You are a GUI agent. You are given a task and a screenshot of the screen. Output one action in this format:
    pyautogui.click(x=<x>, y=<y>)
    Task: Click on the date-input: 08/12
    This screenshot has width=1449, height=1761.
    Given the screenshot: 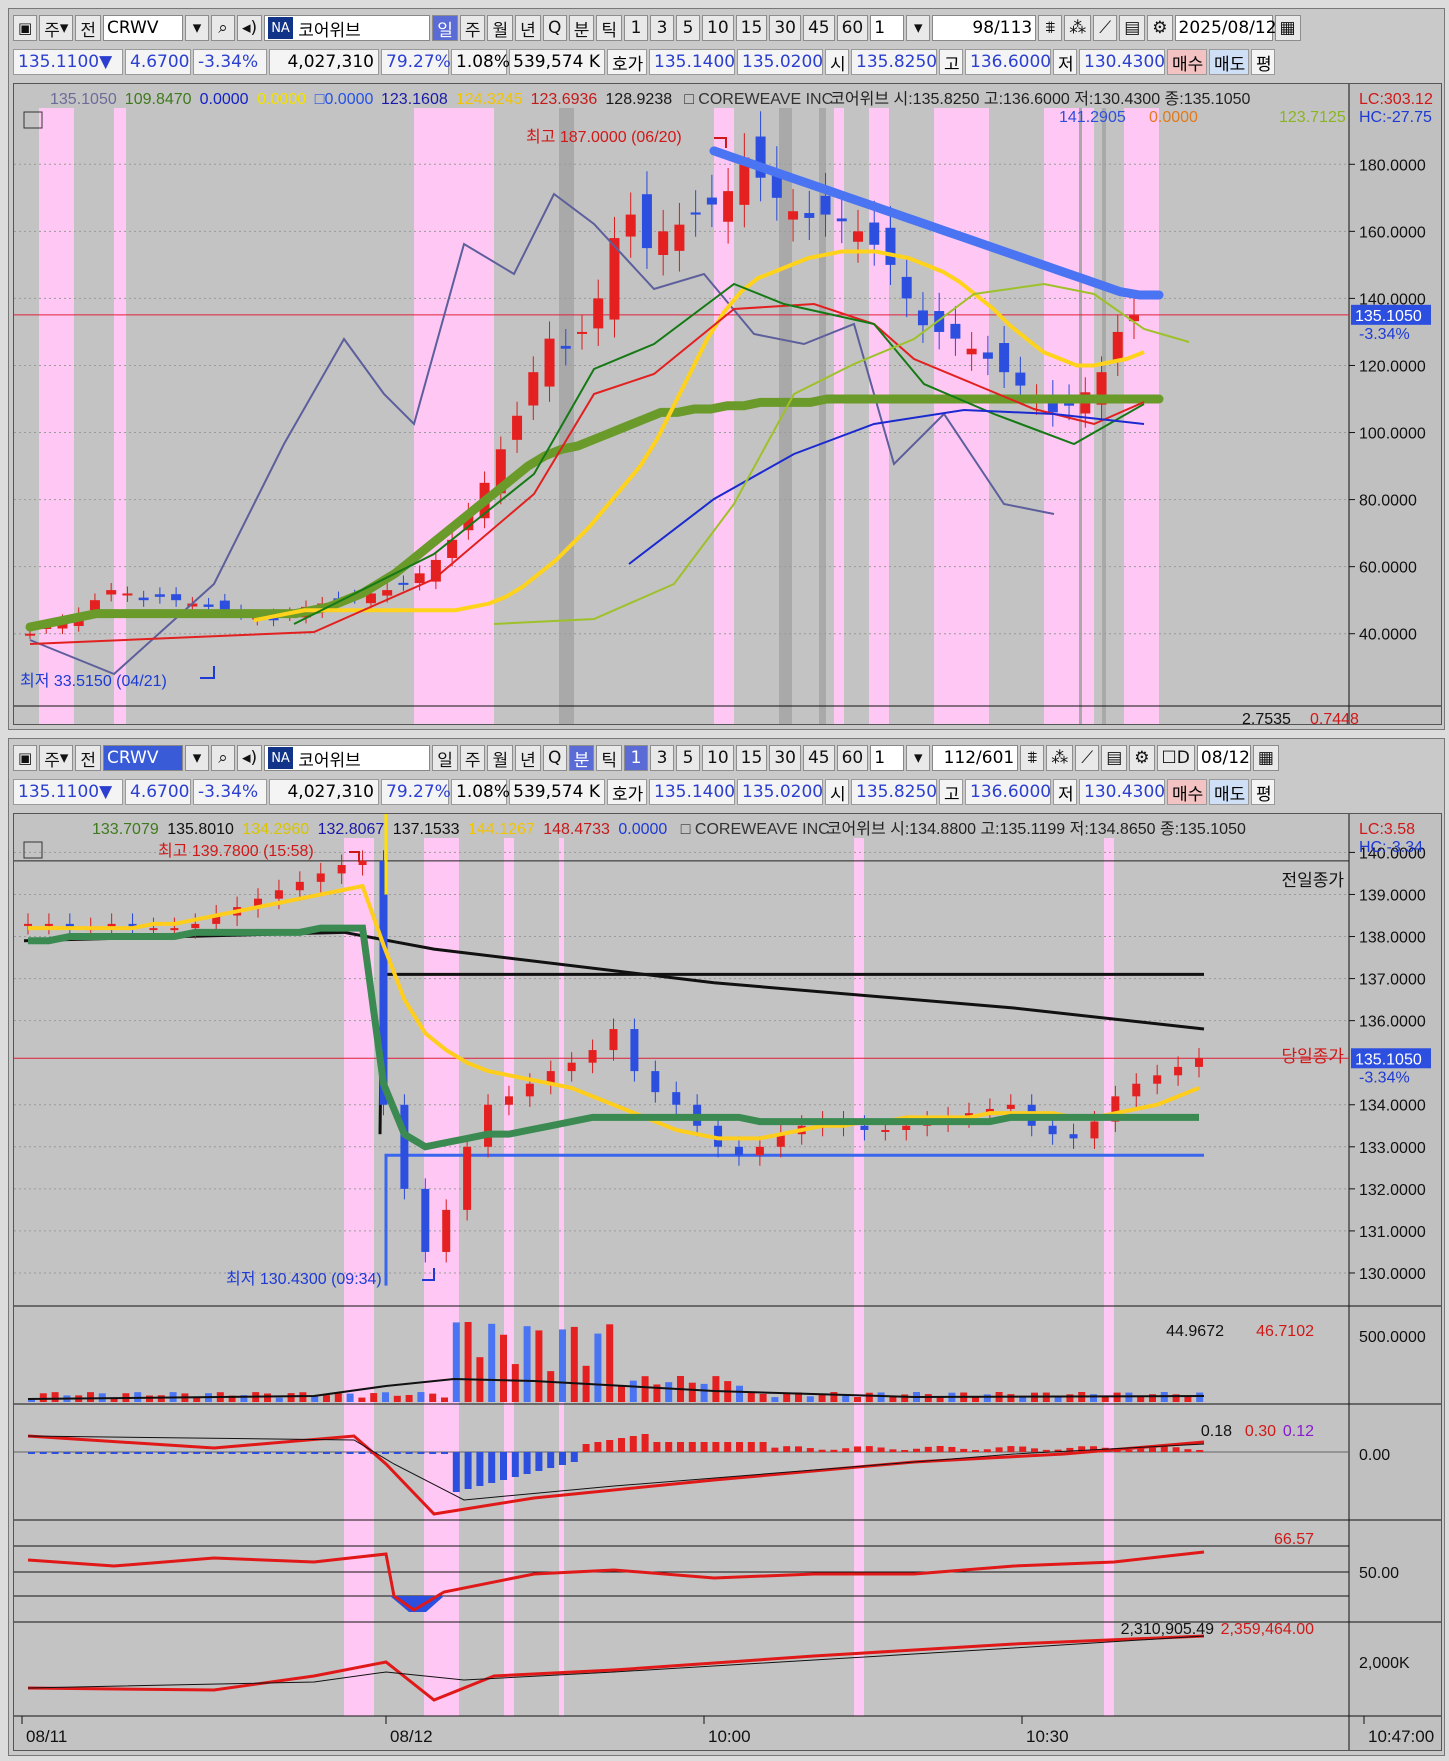 What is the action you would take?
    pyautogui.click(x=1223, y=758)
    